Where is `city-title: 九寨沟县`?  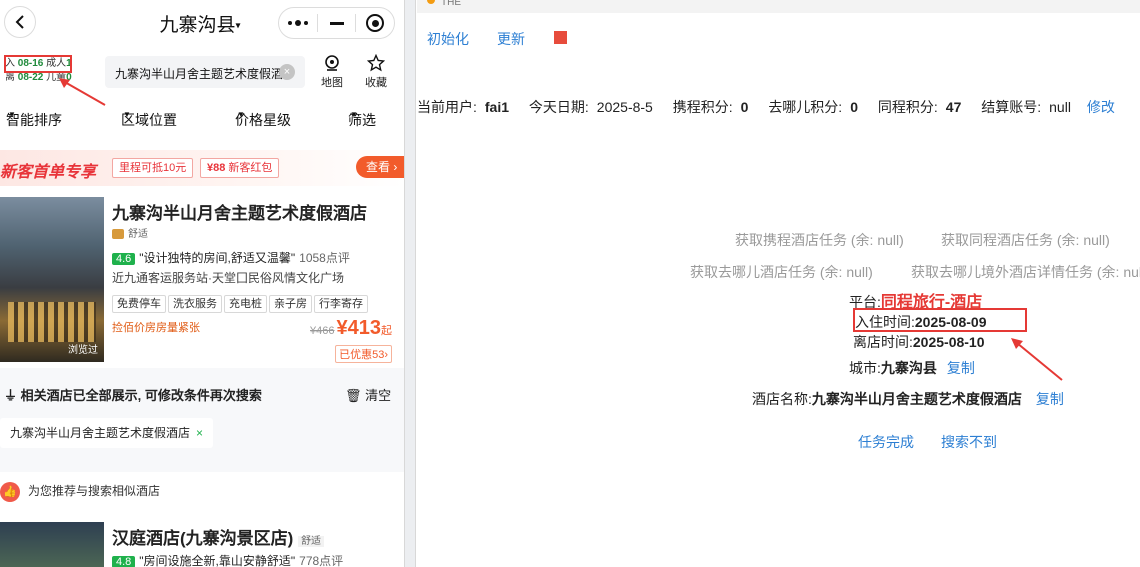
city-title: 九寨沟县 is located at coordinates (197, 25).